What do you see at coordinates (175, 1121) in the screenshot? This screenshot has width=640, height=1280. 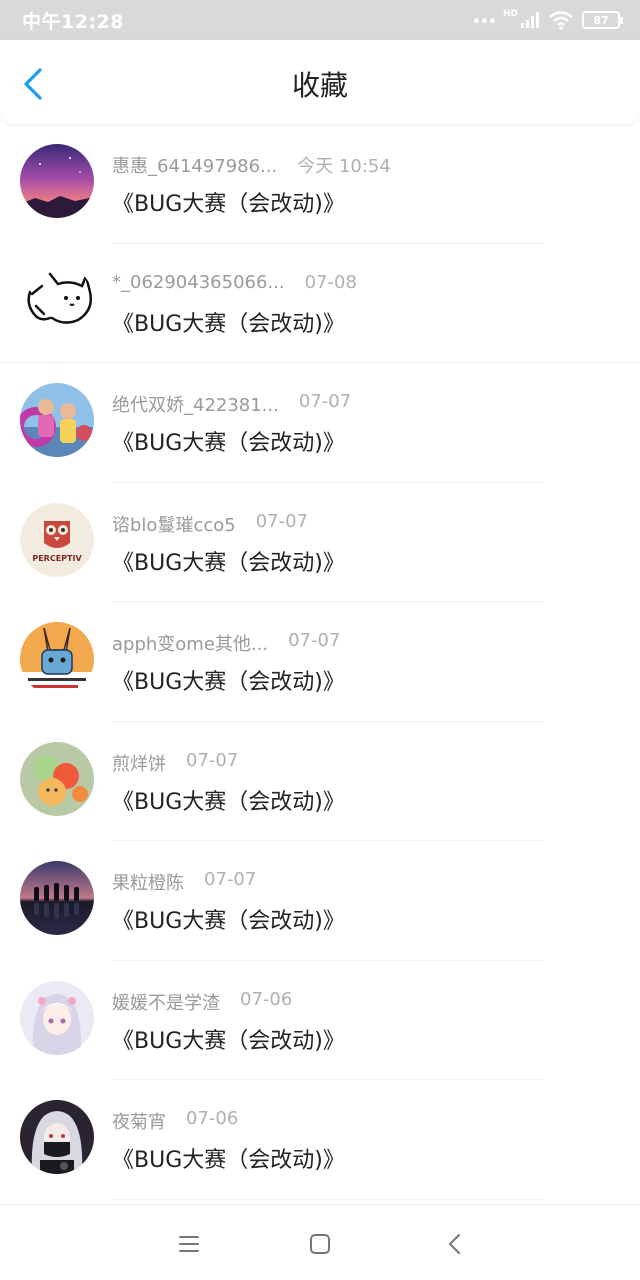 I see `item-meta: 夜菊宵 07-06` at bounding box center [175, 1121].